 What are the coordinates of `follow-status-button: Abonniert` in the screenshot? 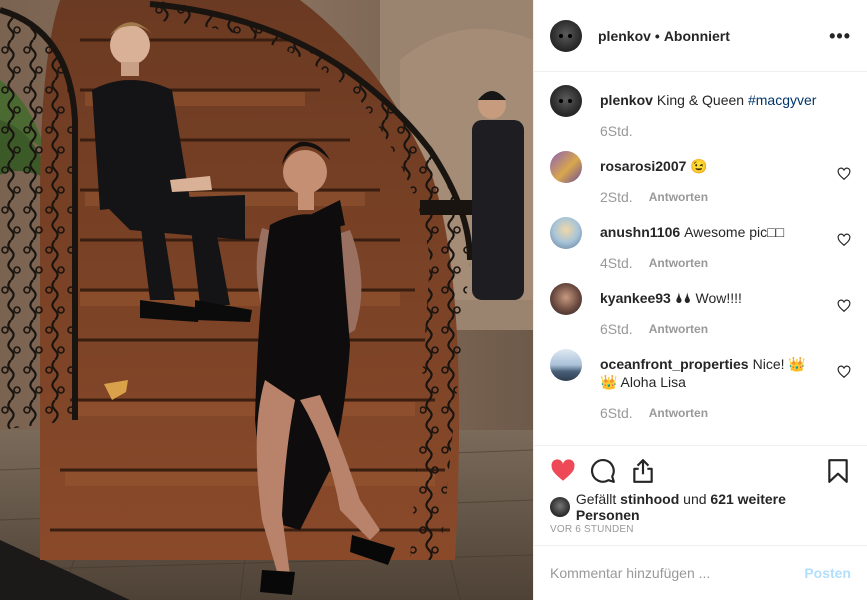 It's located at (697, 36).